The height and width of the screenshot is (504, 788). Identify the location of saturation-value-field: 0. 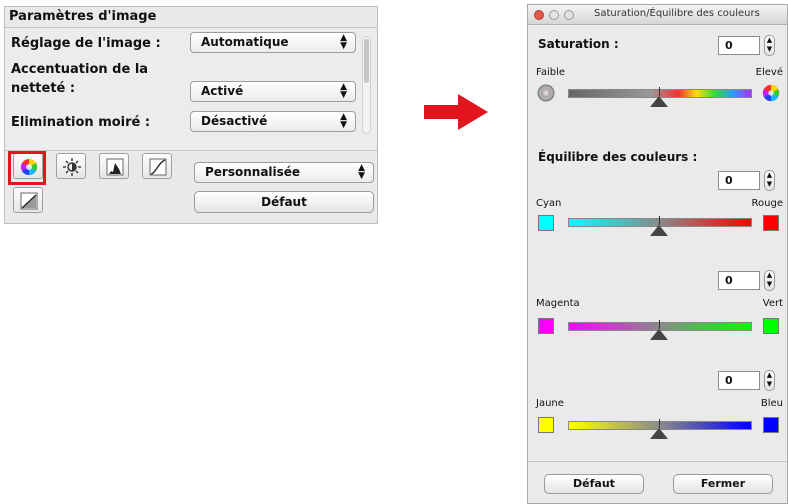
(739, 45).